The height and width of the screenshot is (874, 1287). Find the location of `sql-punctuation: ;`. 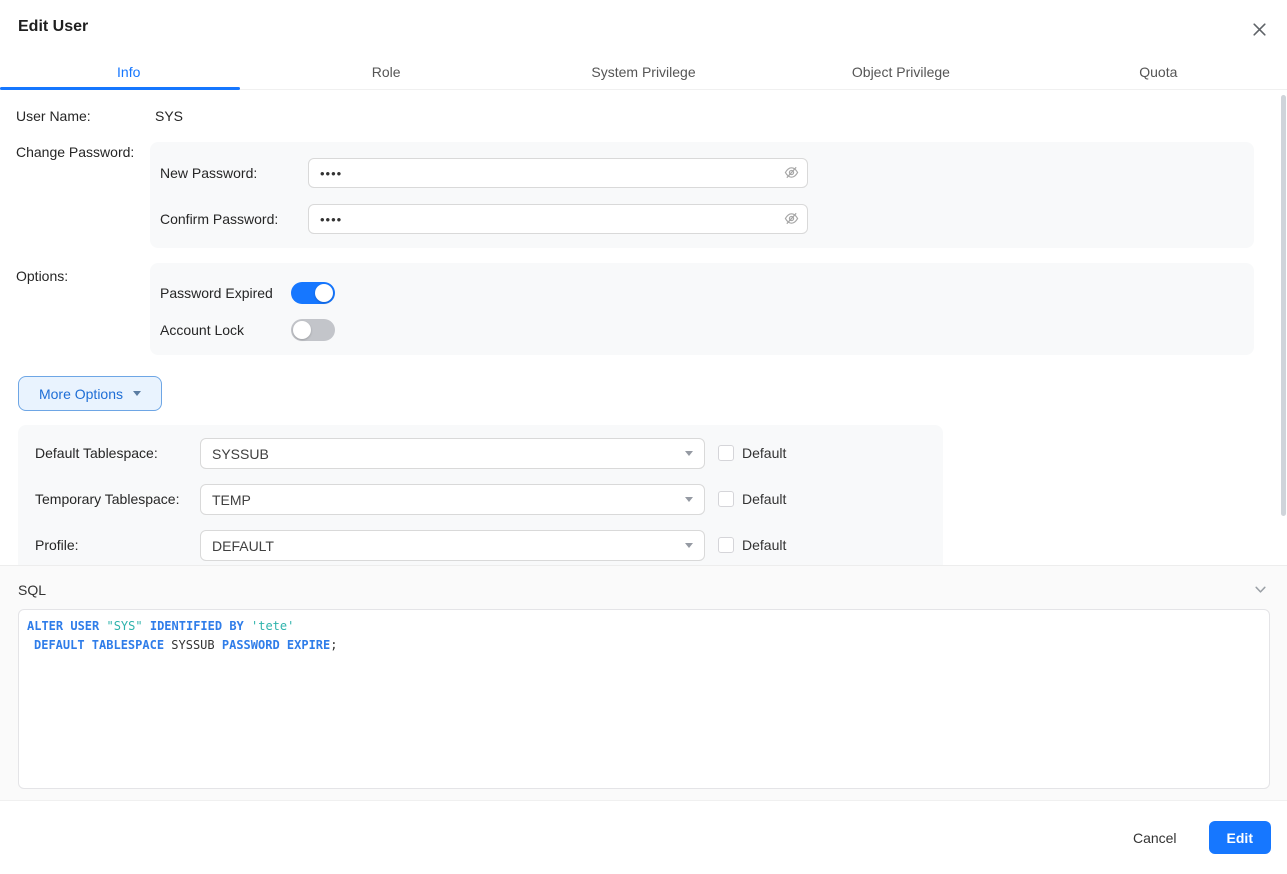

sql-punctuation: ; is located at coordinates (334, 645).